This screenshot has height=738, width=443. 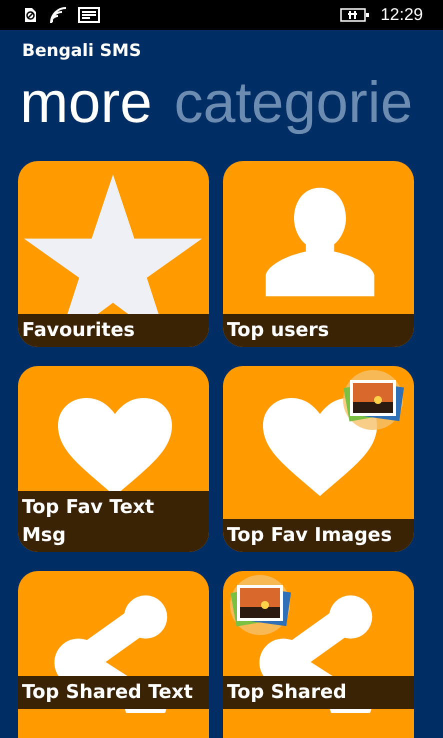 What do you see at coordinates (30, 15) in the screenshot?
I see `sim-icon` at bounding box center [30, 15].